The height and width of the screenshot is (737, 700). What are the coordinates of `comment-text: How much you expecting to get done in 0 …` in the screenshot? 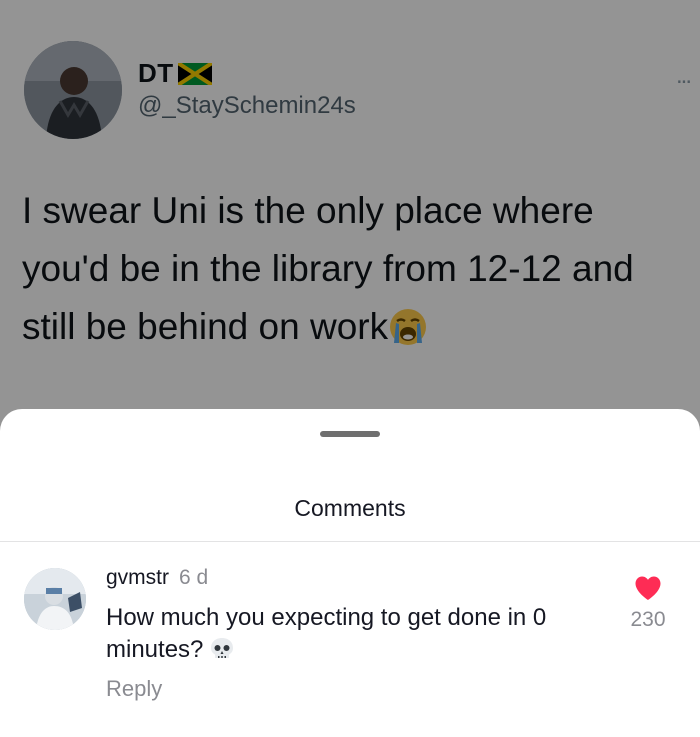 It's located at (363, 634).